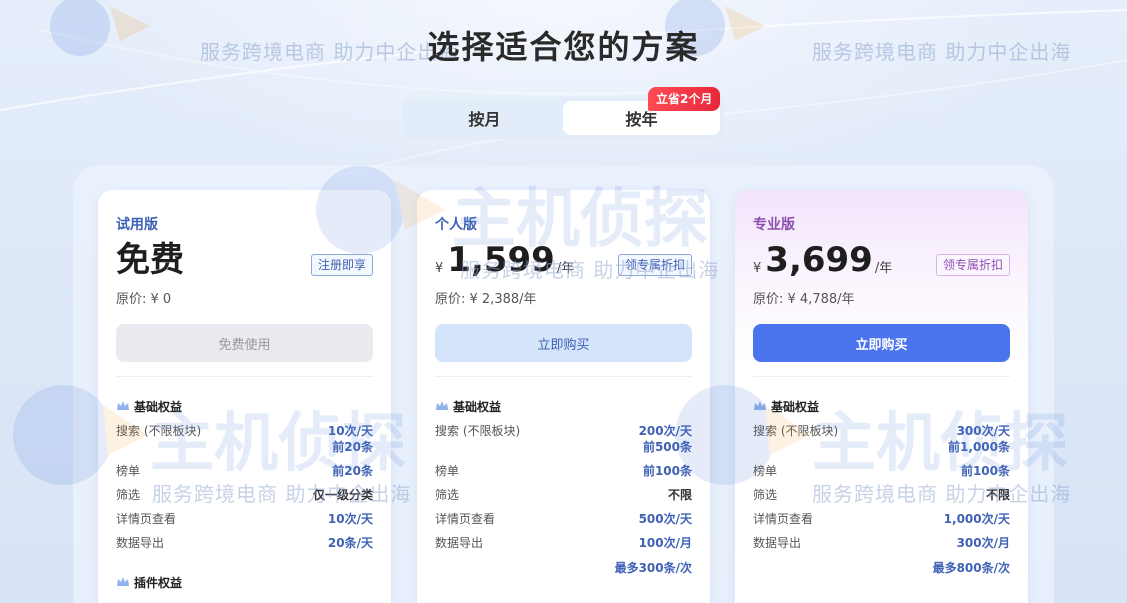 The image size is (1127, 603). Describe the element at coordinates (350, 519) in the screenshot. I see `benefit-value: 10次/天` at that location.